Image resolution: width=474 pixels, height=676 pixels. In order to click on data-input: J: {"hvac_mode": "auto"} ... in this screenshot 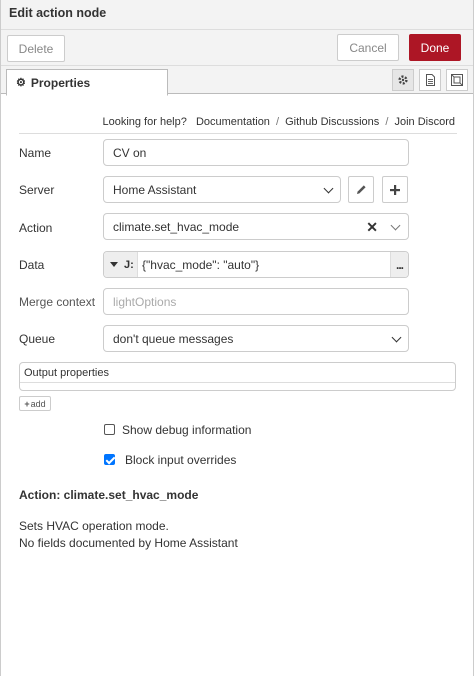, I will do `click(256, 264)`.